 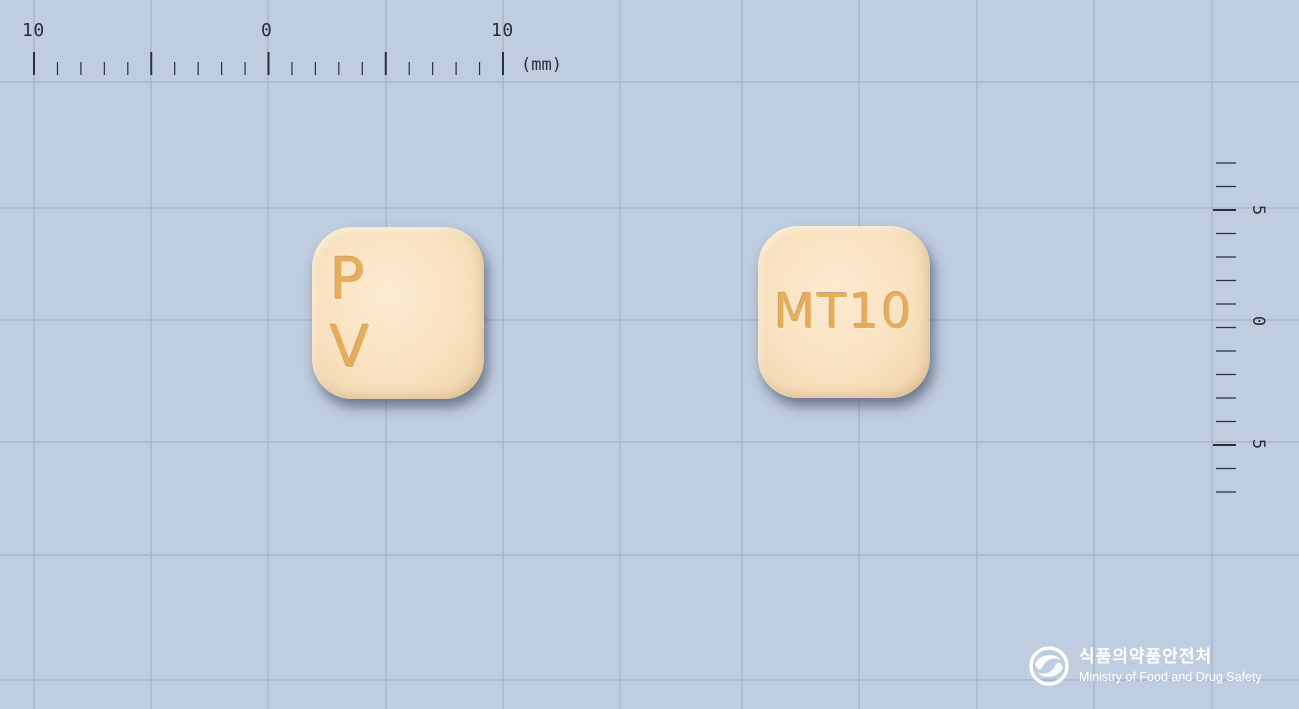 What do you see at coordinates (1049, 666) in the screenshot?
I see `taegeuk-swirl-icon` at bounding box center [1049, 666].